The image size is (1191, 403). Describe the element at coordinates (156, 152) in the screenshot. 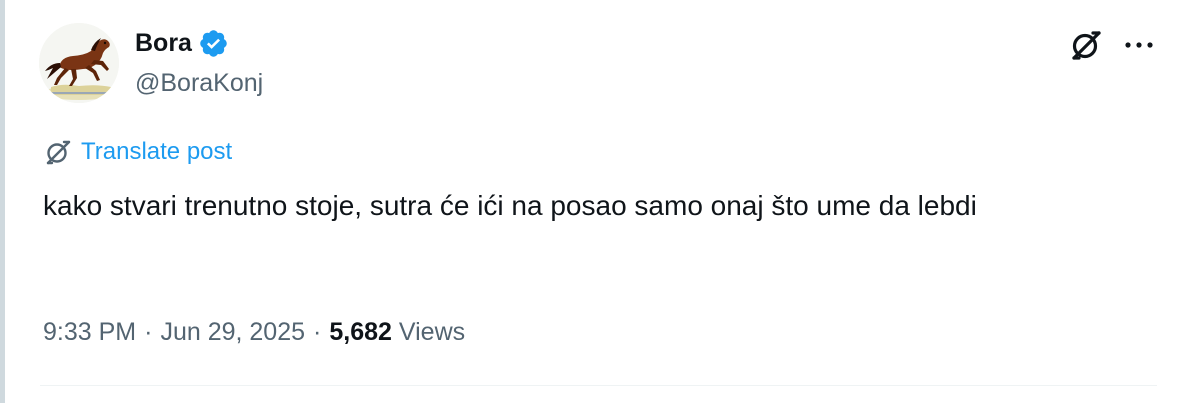

I see `translate-post-label: Translate post` at that location.